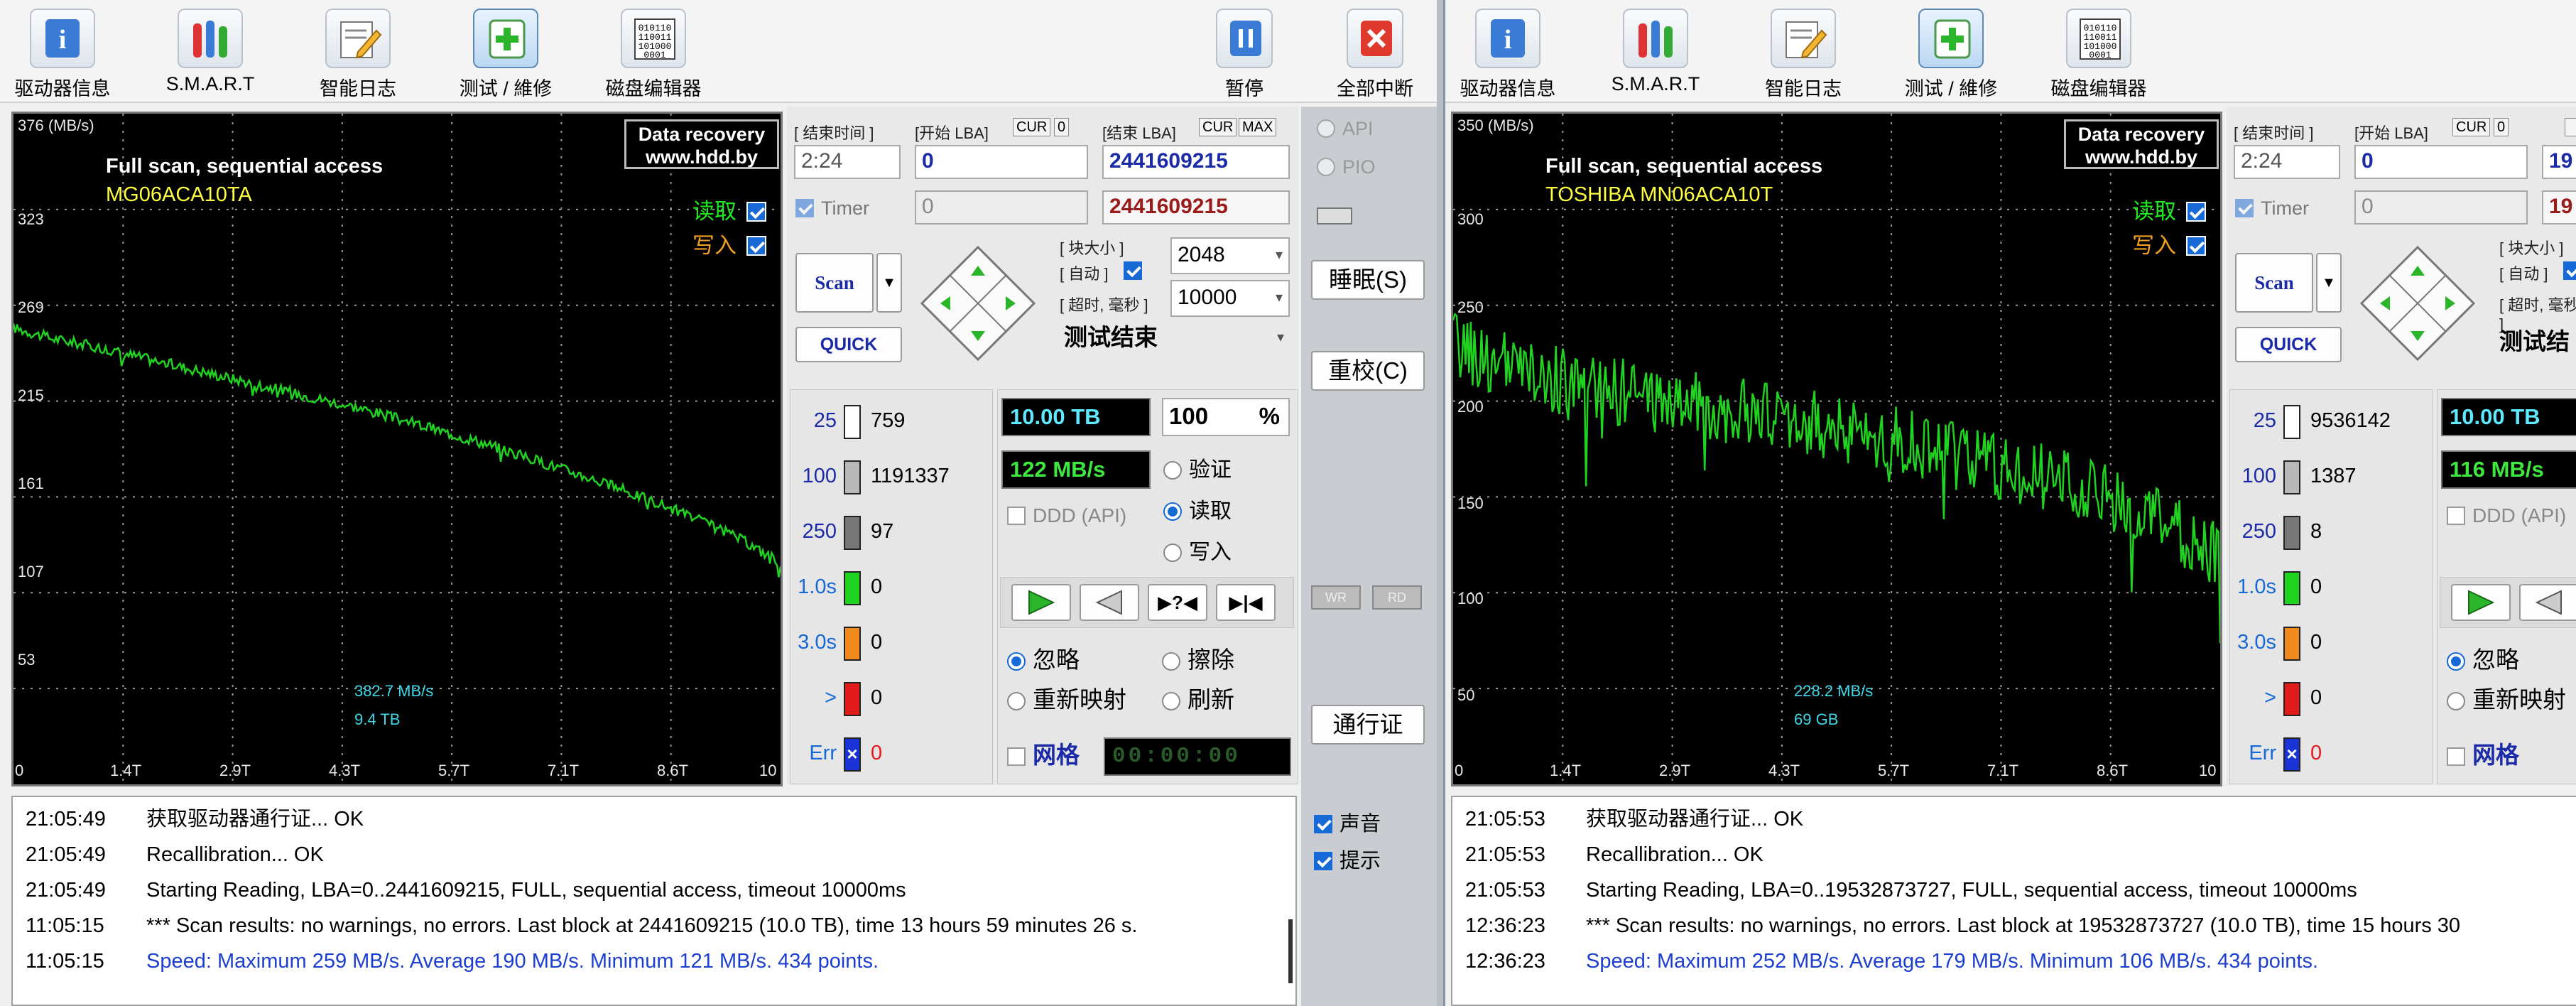 Image resolution: width=2576 pixels, height=1006 pixels. What do you see at coordinates (1505, 891) in the screenshot?
I see `log-time: 21:05:53` at bounding box center [1505, 891].